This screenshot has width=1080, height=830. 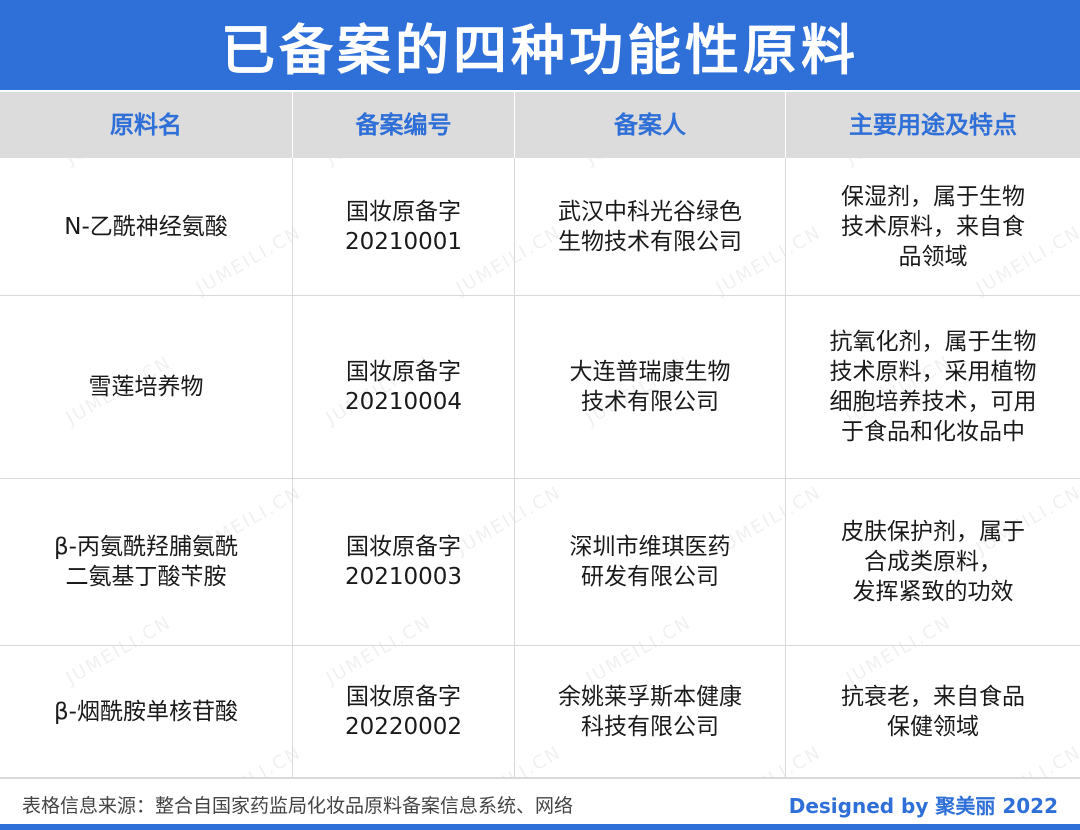 I want to click on table-cell-record-no: 国妆原备字 20210003, so click(x=404, y=562).